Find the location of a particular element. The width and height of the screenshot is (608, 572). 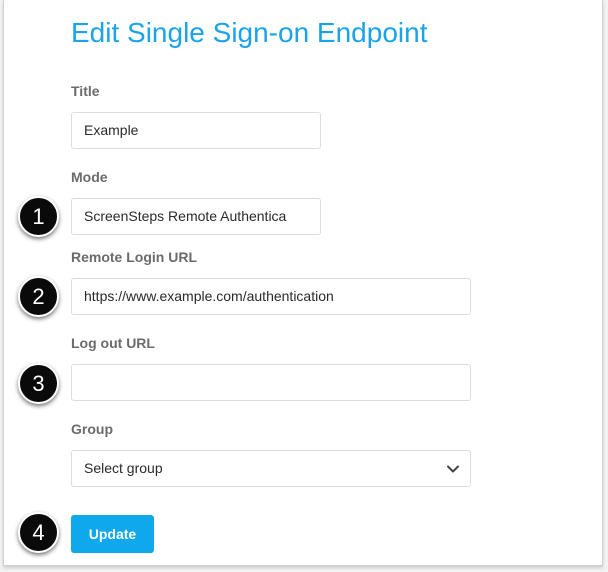

title-input: Example is located at coordinates (196, 130).